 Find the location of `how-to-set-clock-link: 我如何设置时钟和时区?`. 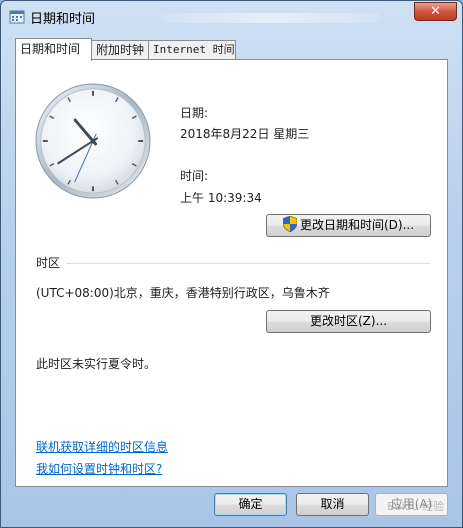

how-to-set-clock-link: 我如何设置时钟和时区? is located at coordinates (99, 468).